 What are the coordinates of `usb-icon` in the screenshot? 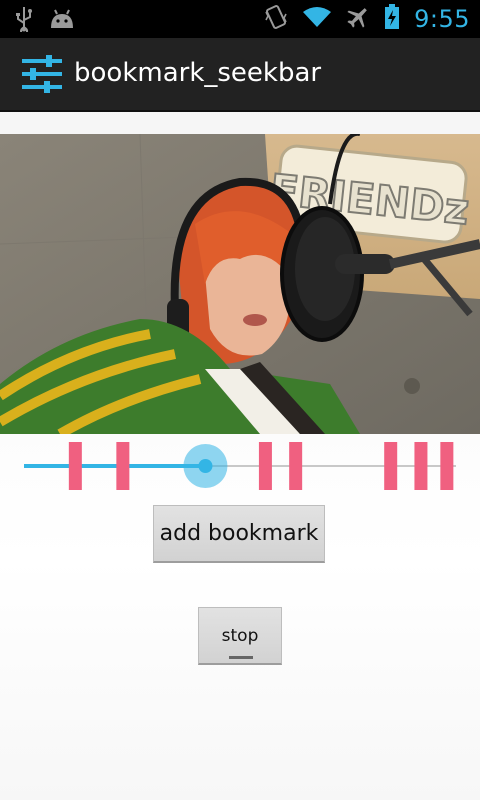 It's located at (24, 21).